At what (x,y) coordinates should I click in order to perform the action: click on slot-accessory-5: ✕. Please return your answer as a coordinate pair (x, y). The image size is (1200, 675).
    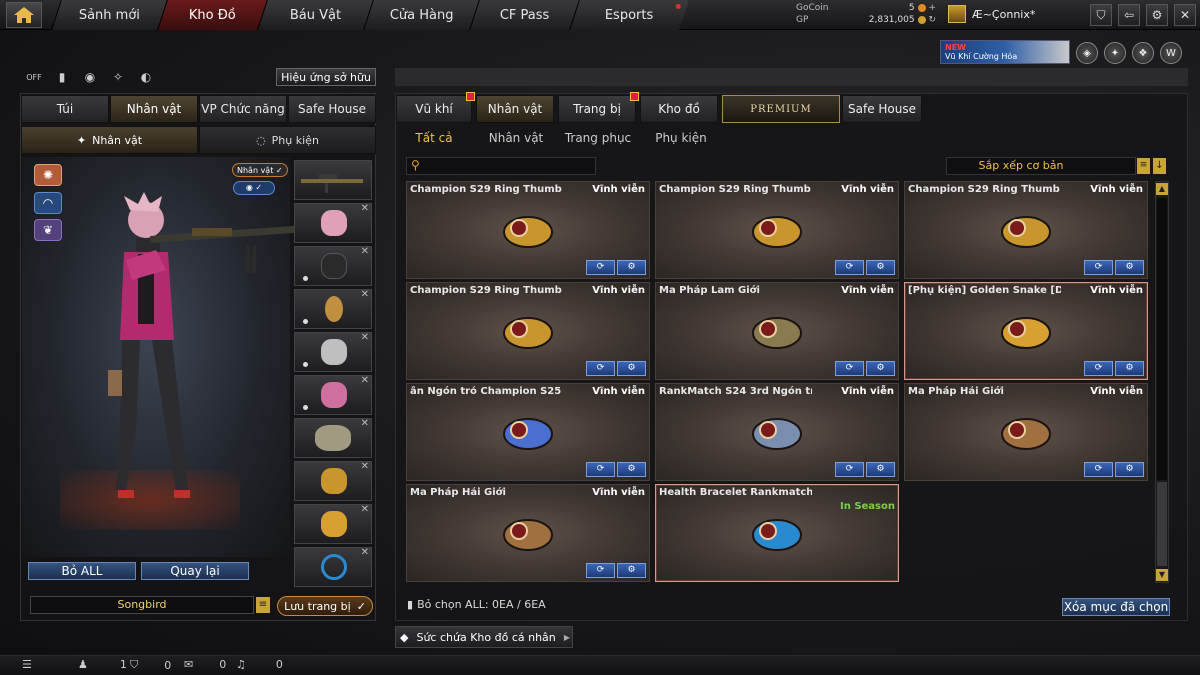
    Looking at the image, I should click on (333, 481).